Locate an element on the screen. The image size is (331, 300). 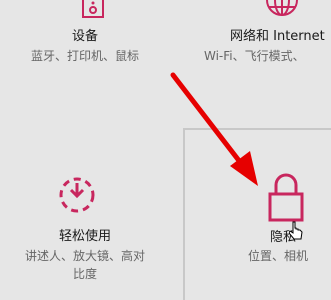
tile-ease-of-access-description: 讲述人、放大镜、高对比度 is located at coordinates (84, 265).